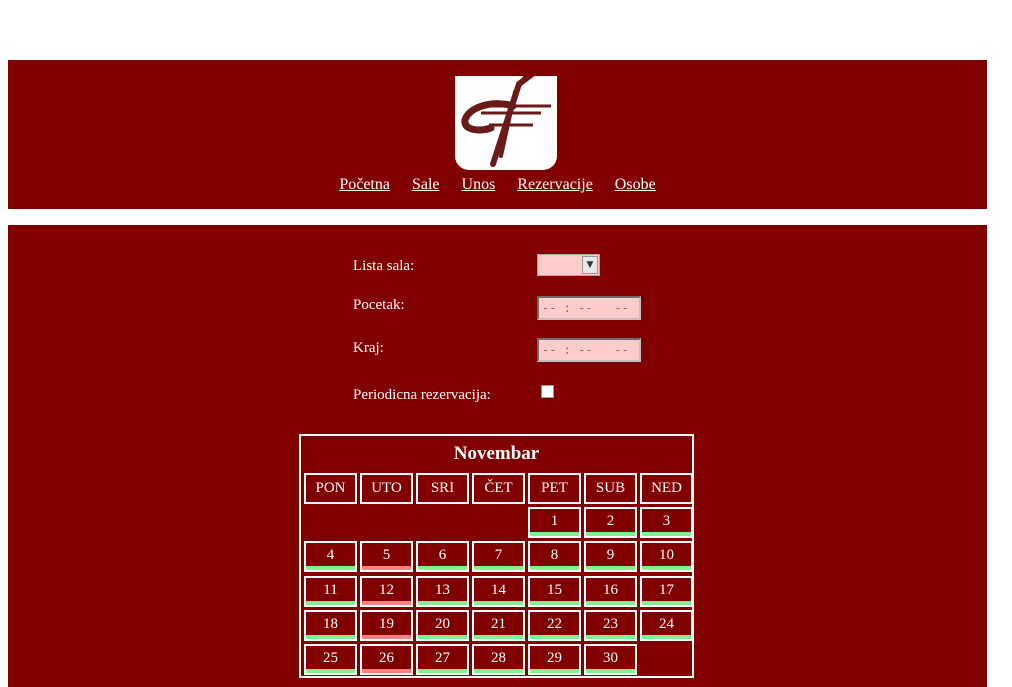 This screenshot has width=1012, height=687. I want to click on calendar-day: 19, so click(386, 625).